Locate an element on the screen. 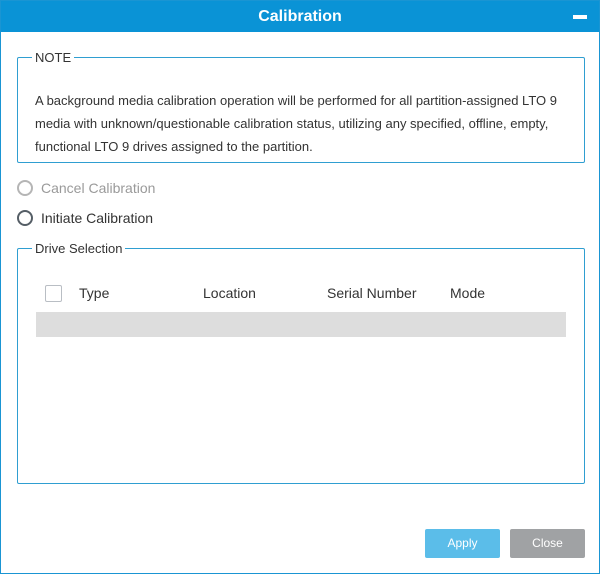 The width and height of the screenshot is (600, 574). cancel-calibration-label: Cancel Calibration is located at coordinates (98, 188).